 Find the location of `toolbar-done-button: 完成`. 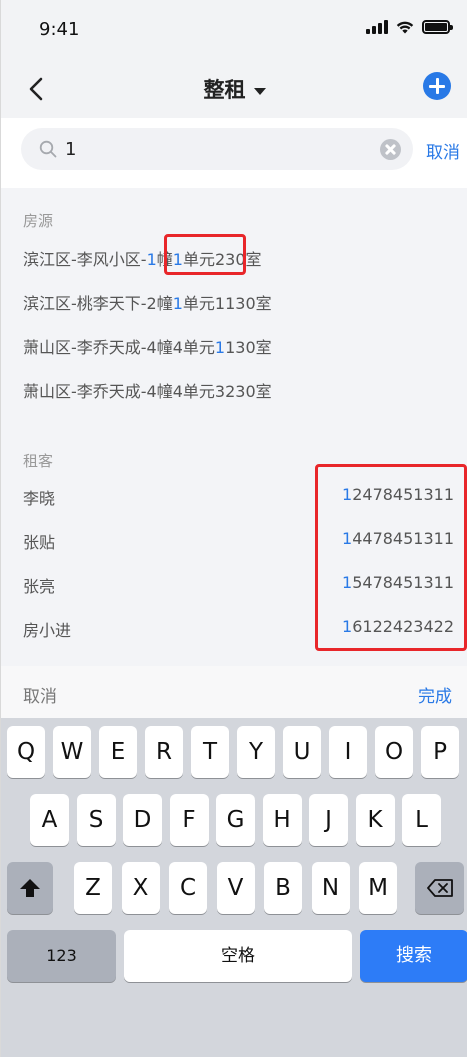

toolbar-done-button: 完成 is located at coordinates (435, 694).